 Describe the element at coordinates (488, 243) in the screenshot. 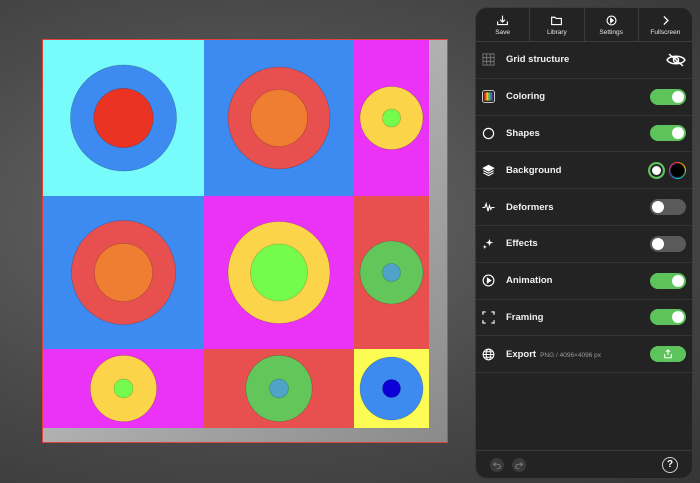

I see `sparkles-icon` at that location.